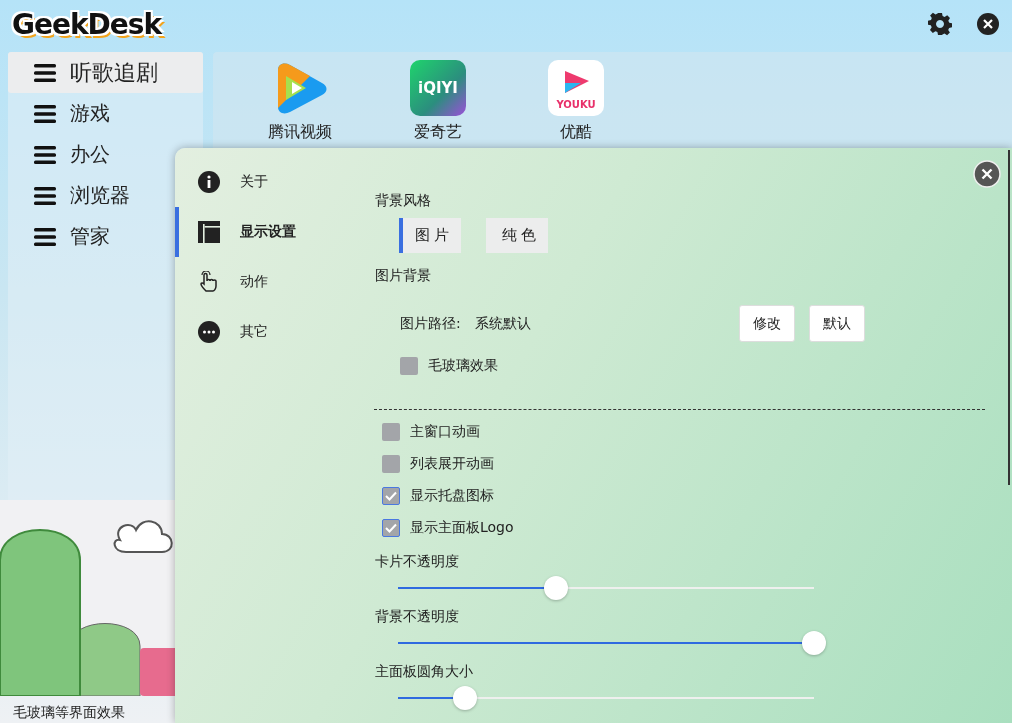 The width and height of the screenshot is (1012, 723). I want to click on hand-icon, so click(209, 282).